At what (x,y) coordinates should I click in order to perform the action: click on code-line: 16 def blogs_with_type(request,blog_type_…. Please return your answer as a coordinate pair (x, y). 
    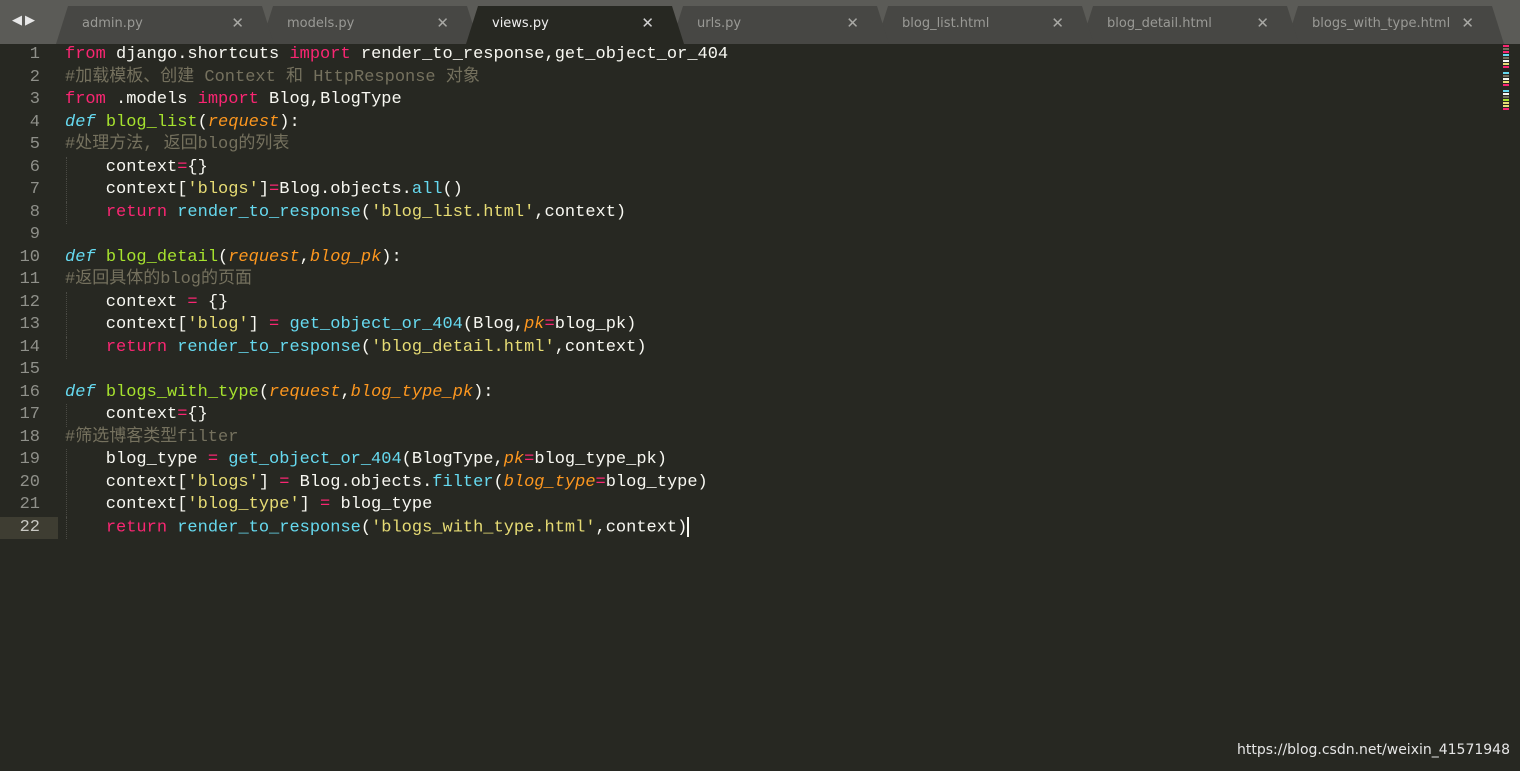
    Looking at the image, I should click on (750, 393).